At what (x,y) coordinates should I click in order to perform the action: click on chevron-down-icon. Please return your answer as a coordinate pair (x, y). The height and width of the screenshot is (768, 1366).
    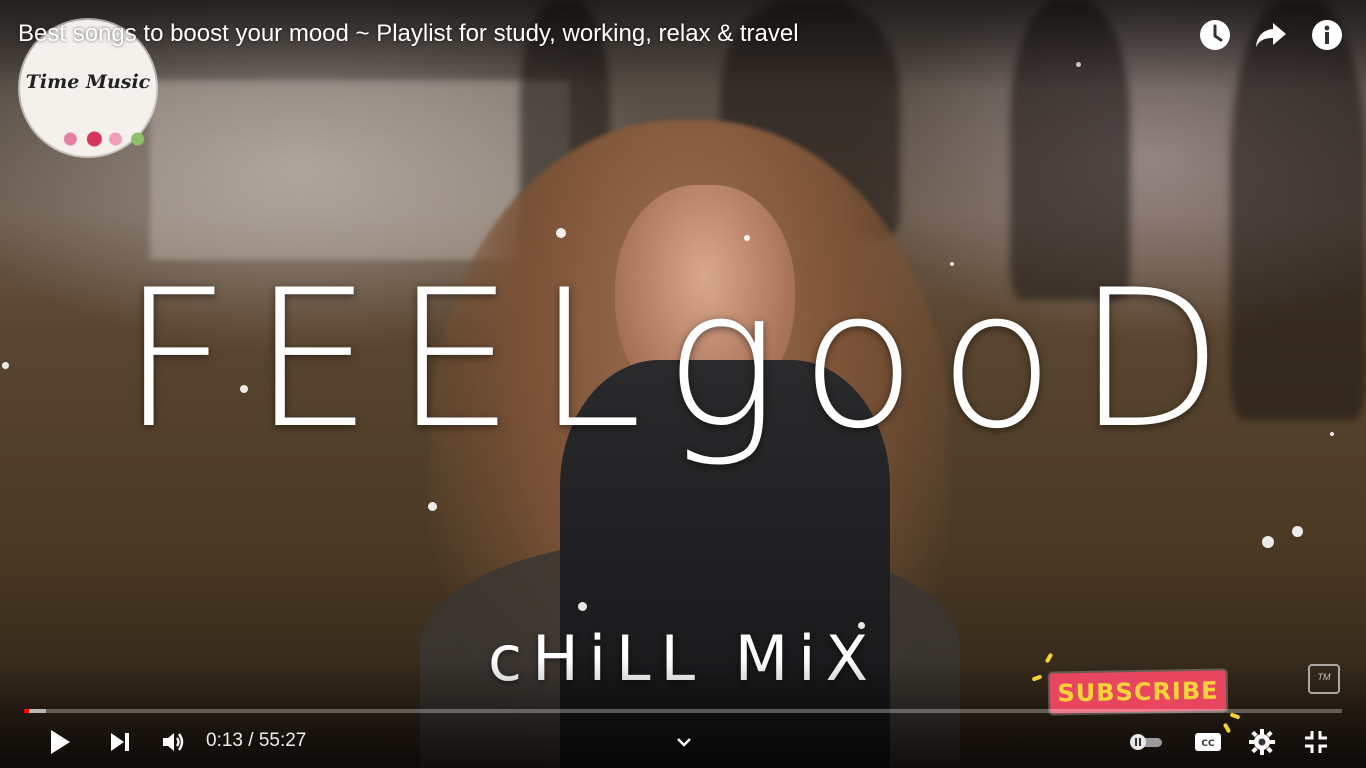
    Looking at the image, I should click on (684, 742).